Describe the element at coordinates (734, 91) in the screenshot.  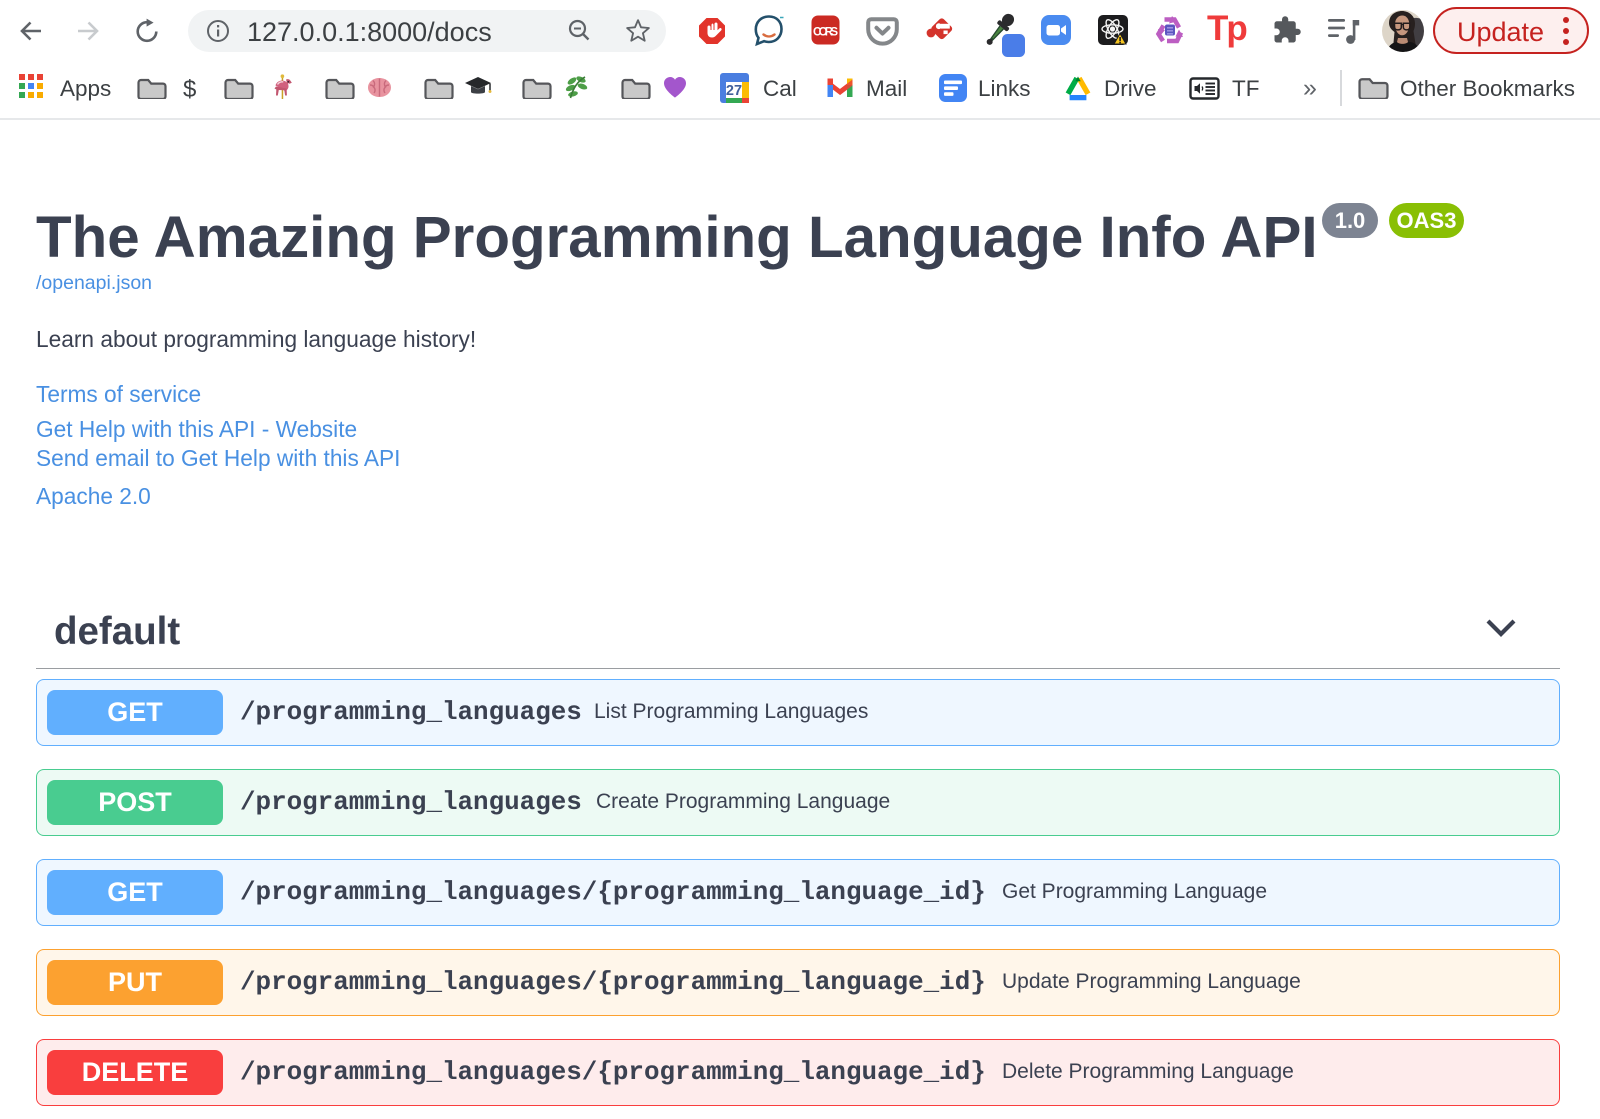
I see `svg-text: 27` at that location.